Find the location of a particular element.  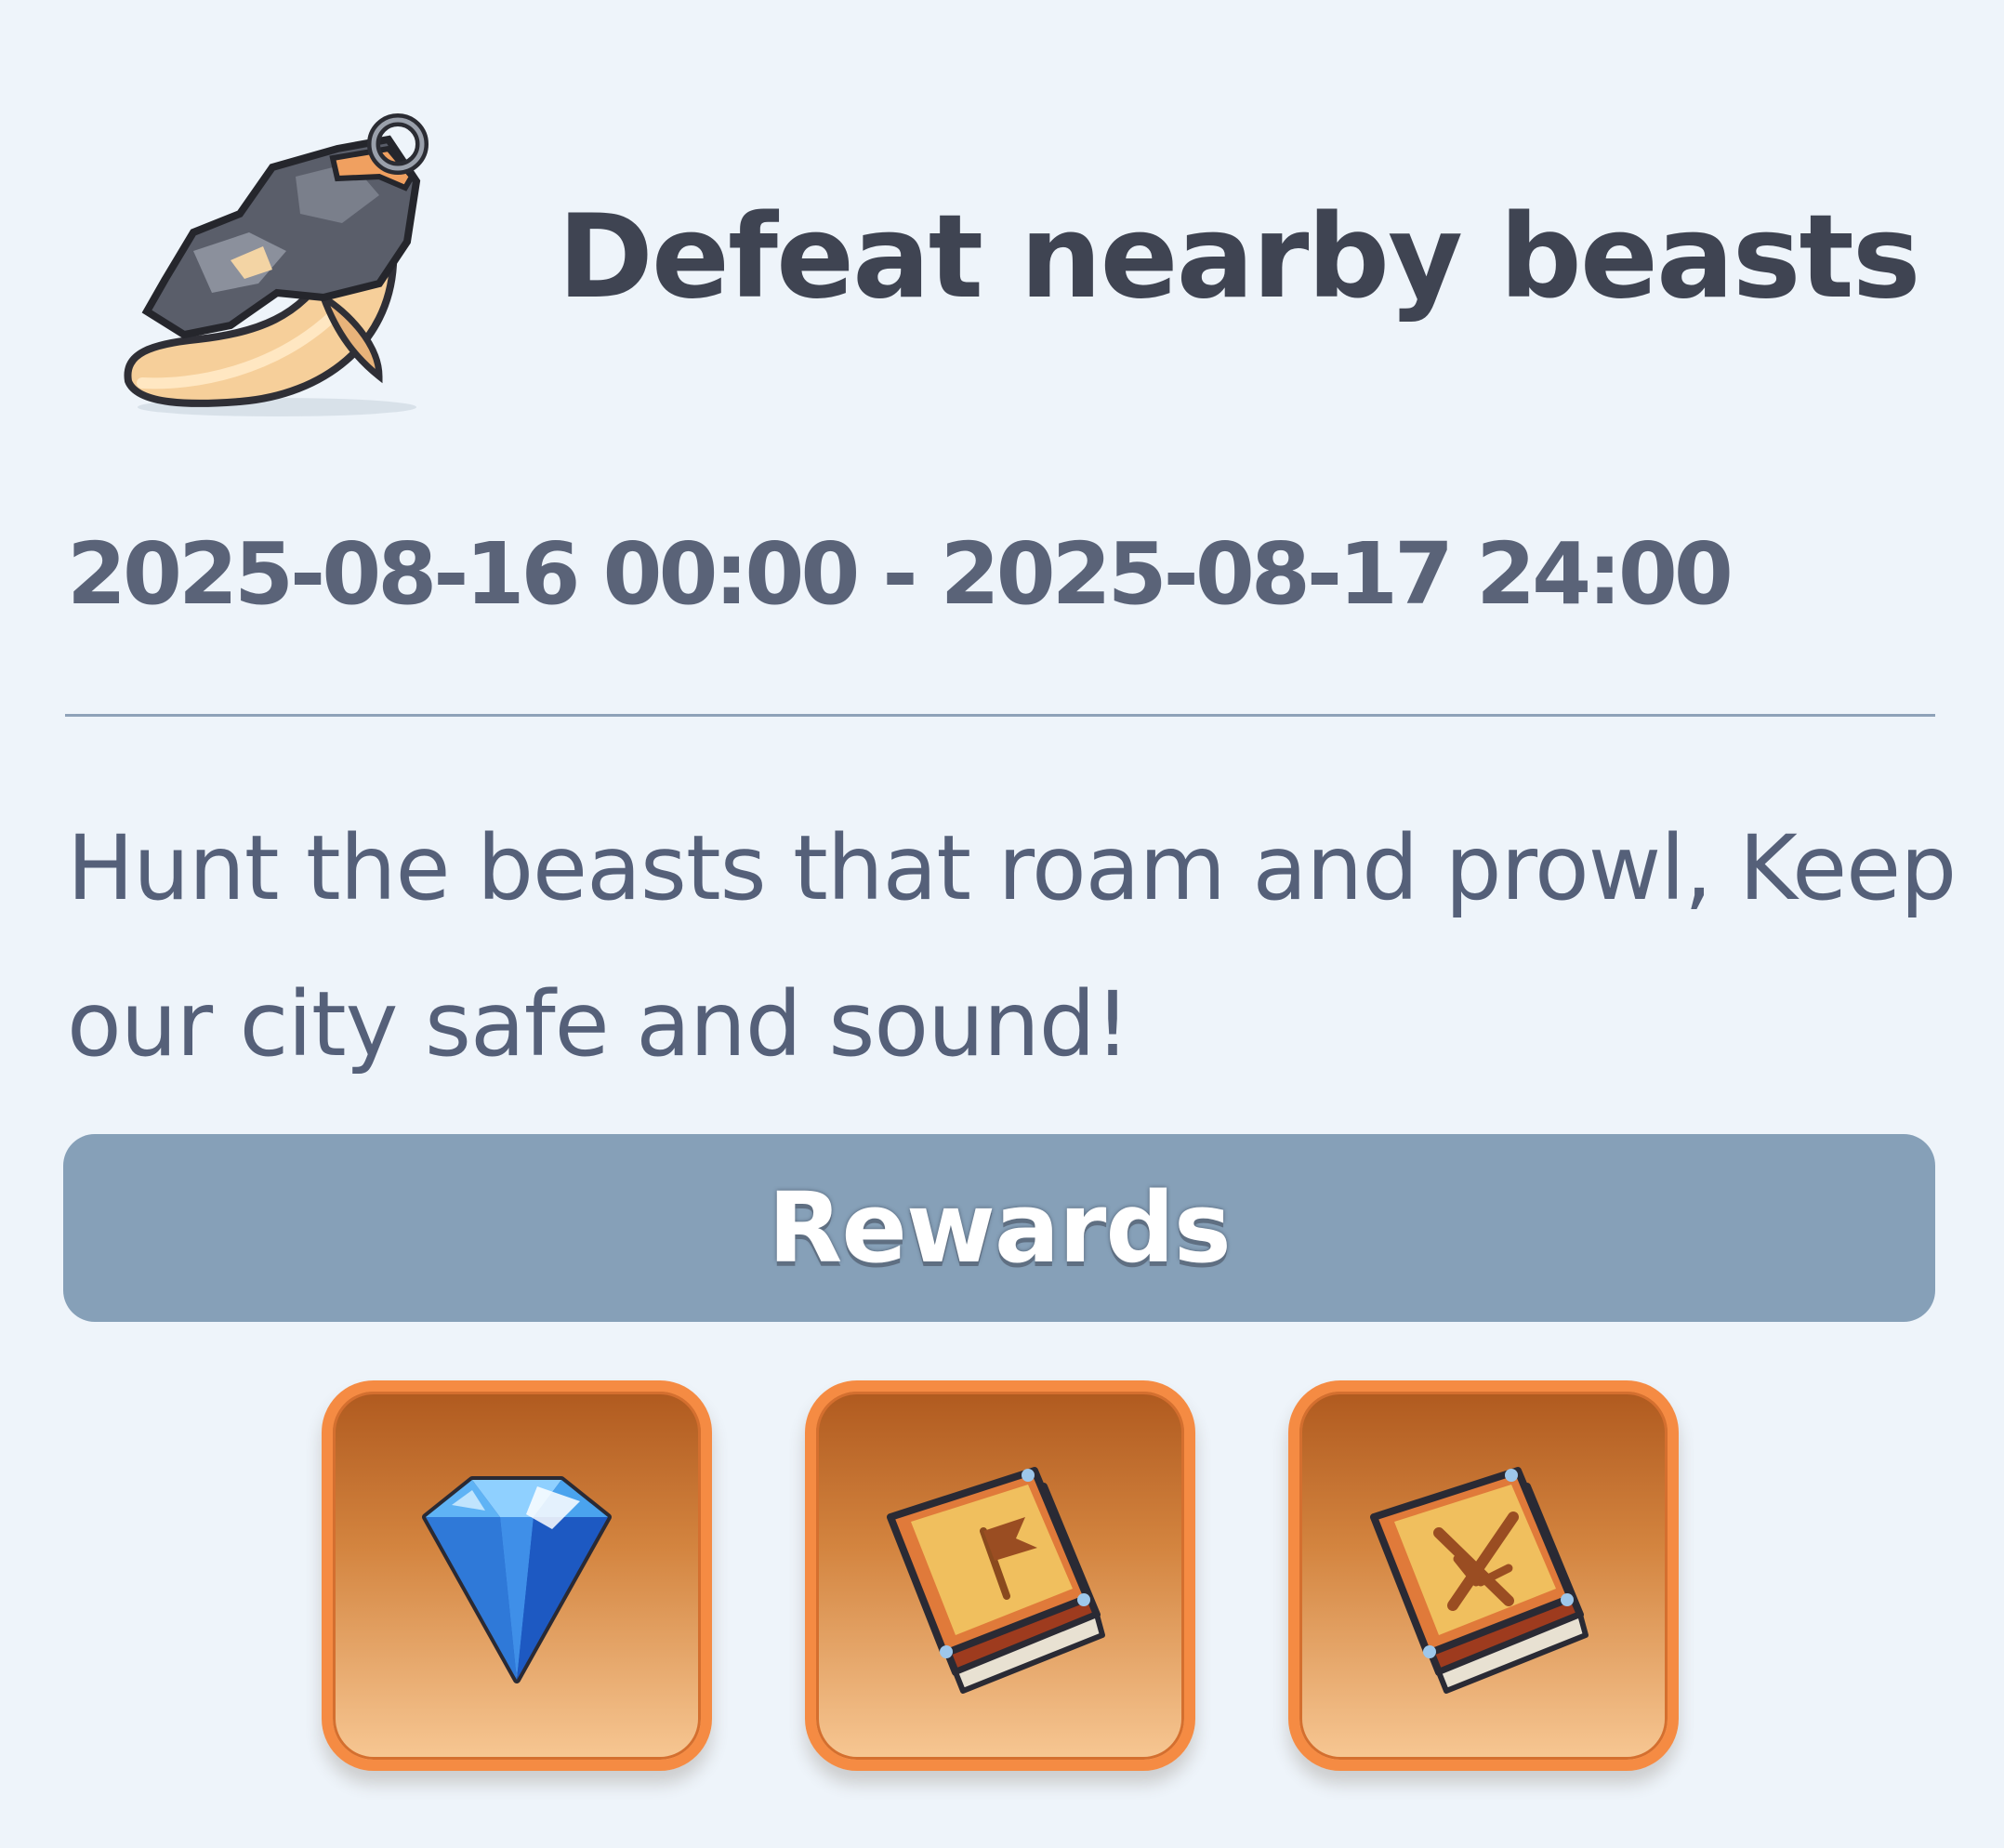

reward-item-combat-book is located at coordinates (1483, 1575).